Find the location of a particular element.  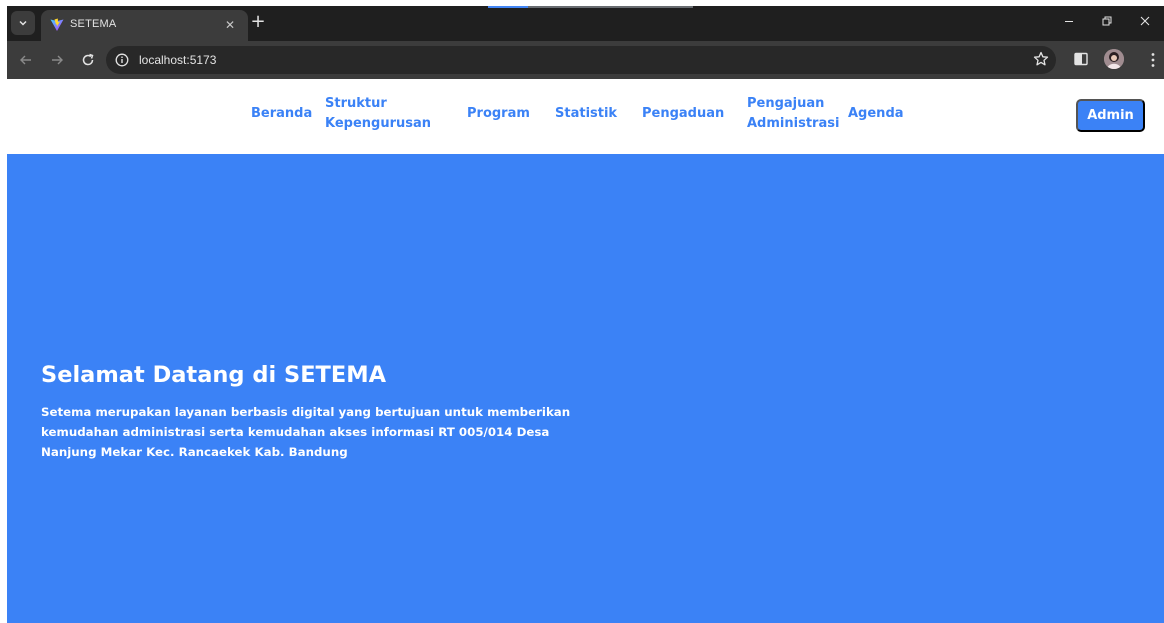

nav-label: Beranda is located at coordinates (282, 113).